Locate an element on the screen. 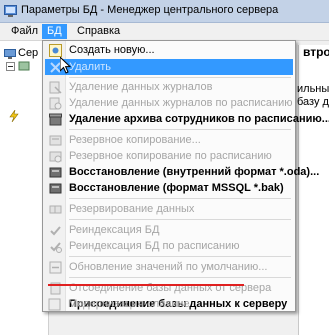  tree-expander-icon is located at coordinates (11, 67).